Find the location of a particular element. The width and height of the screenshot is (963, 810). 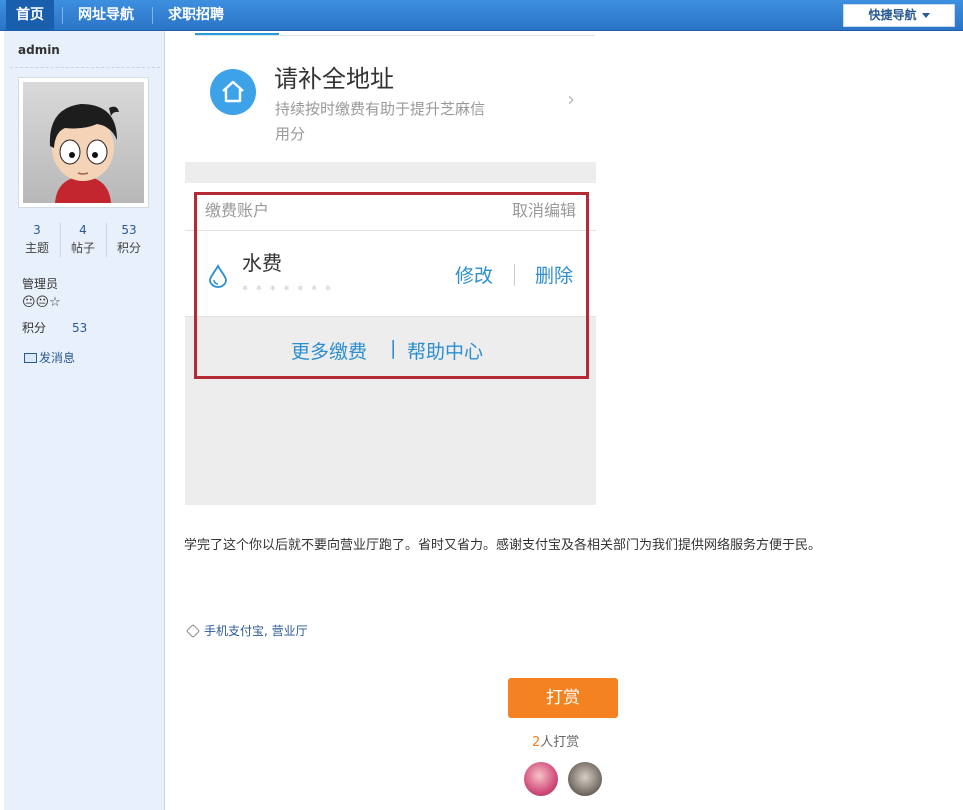

author-username: admin is located at coordinates (39, 50).